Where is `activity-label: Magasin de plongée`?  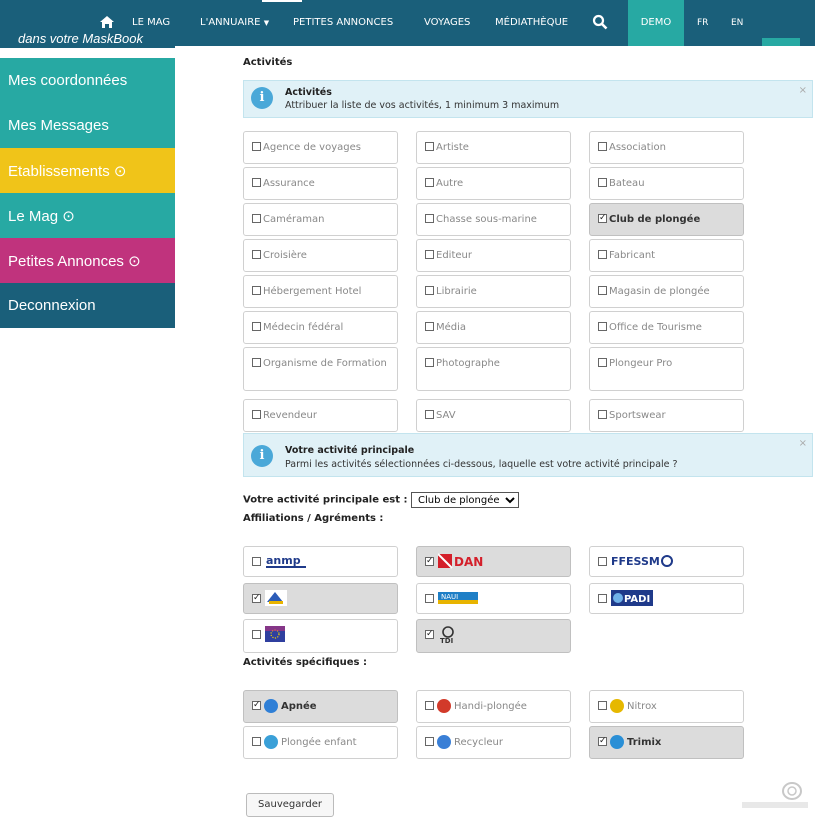 activity-label: Magasin de plongée is located at coordinates (659, 291).